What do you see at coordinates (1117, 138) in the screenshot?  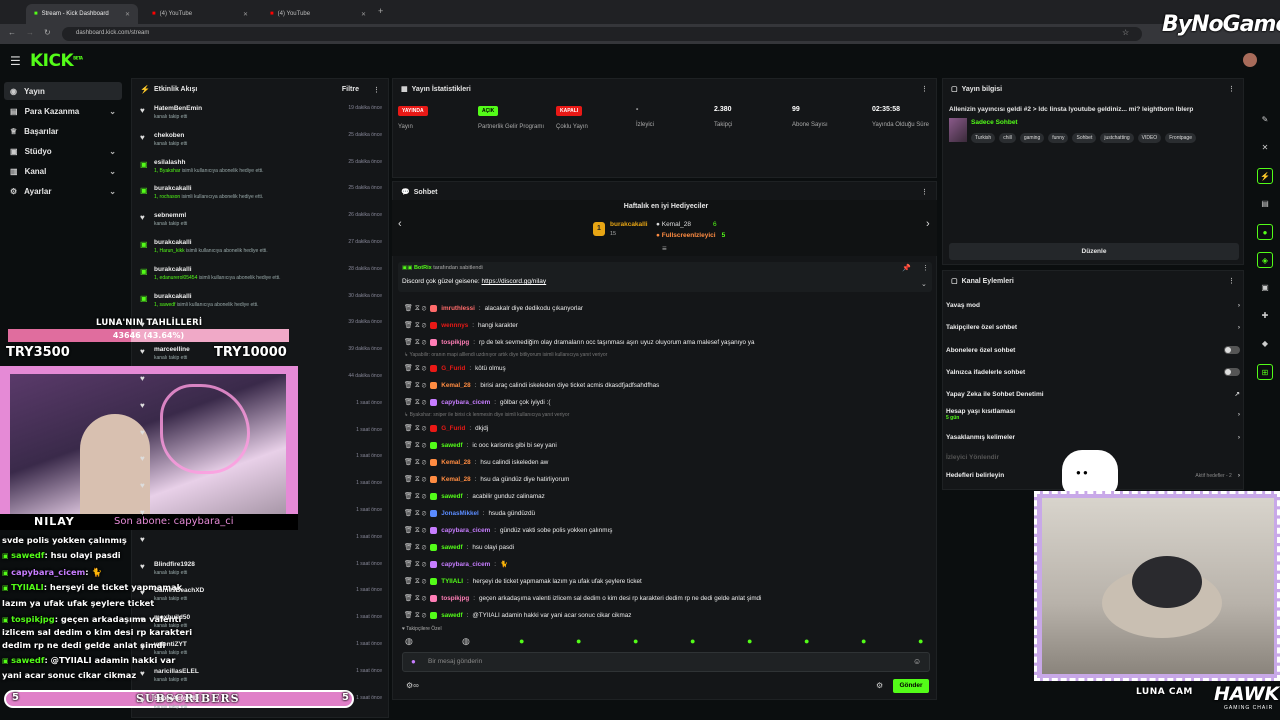 I see `stream-tag: justchatting` at bounding box center [1117, 138].